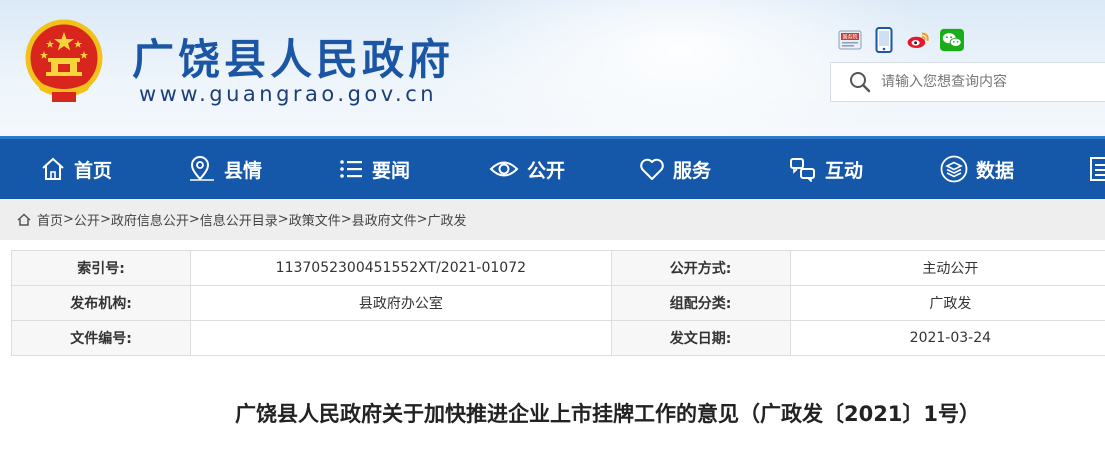  What do you see at coordinates (652, 169) in the screenshot?
I see `heart-icon` at bounding box center [652, 169].